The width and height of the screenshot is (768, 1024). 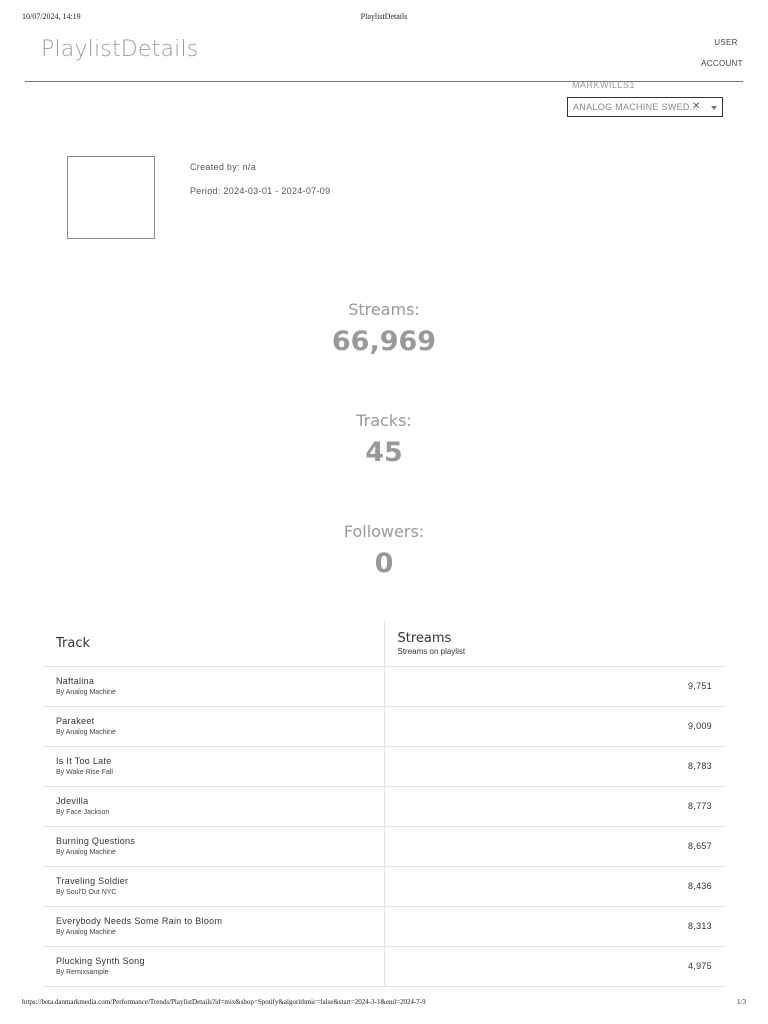 I want to click on tracks-stat-label: Tracks:, so click(x=384, y=420).